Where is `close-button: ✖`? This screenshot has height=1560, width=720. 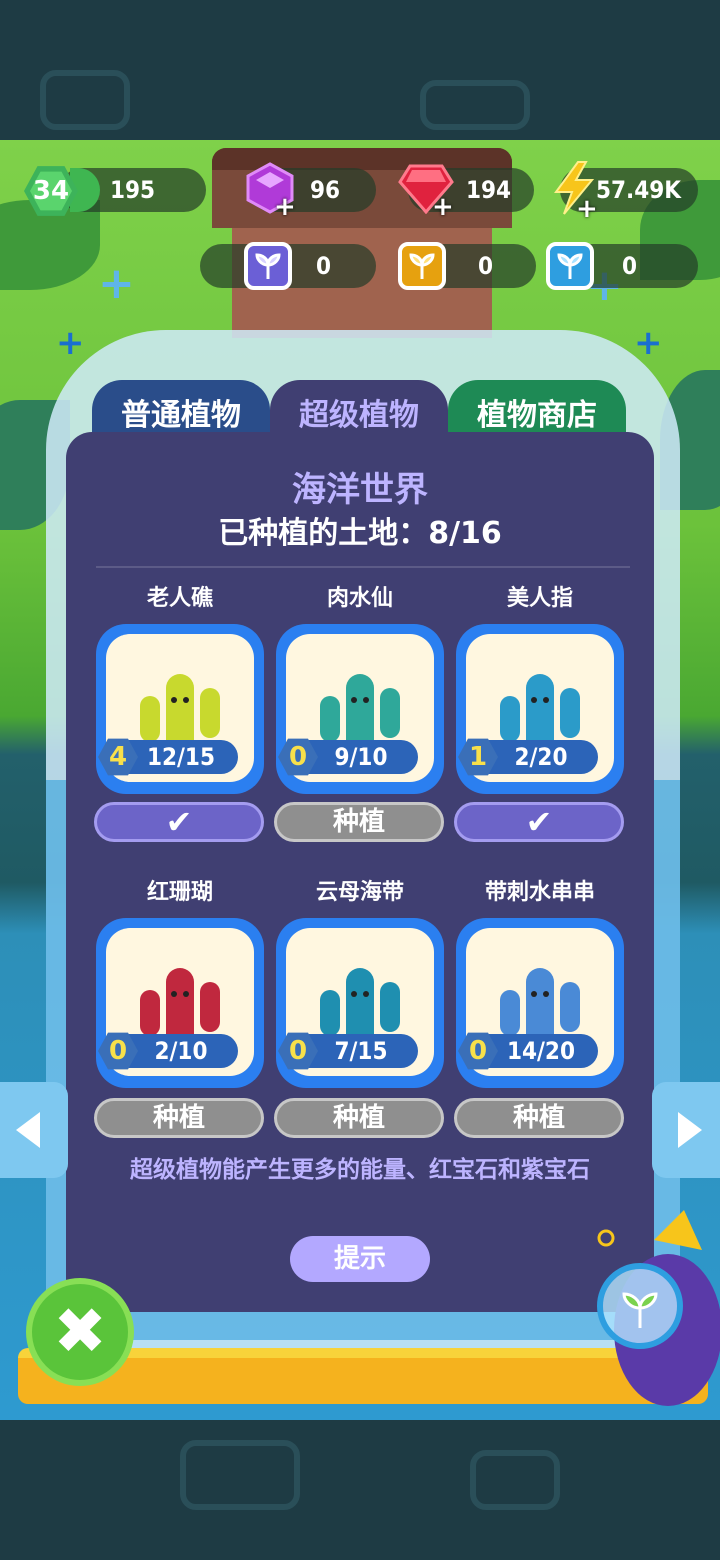 close-button: ✖ is located at coordinates (80, 1332).